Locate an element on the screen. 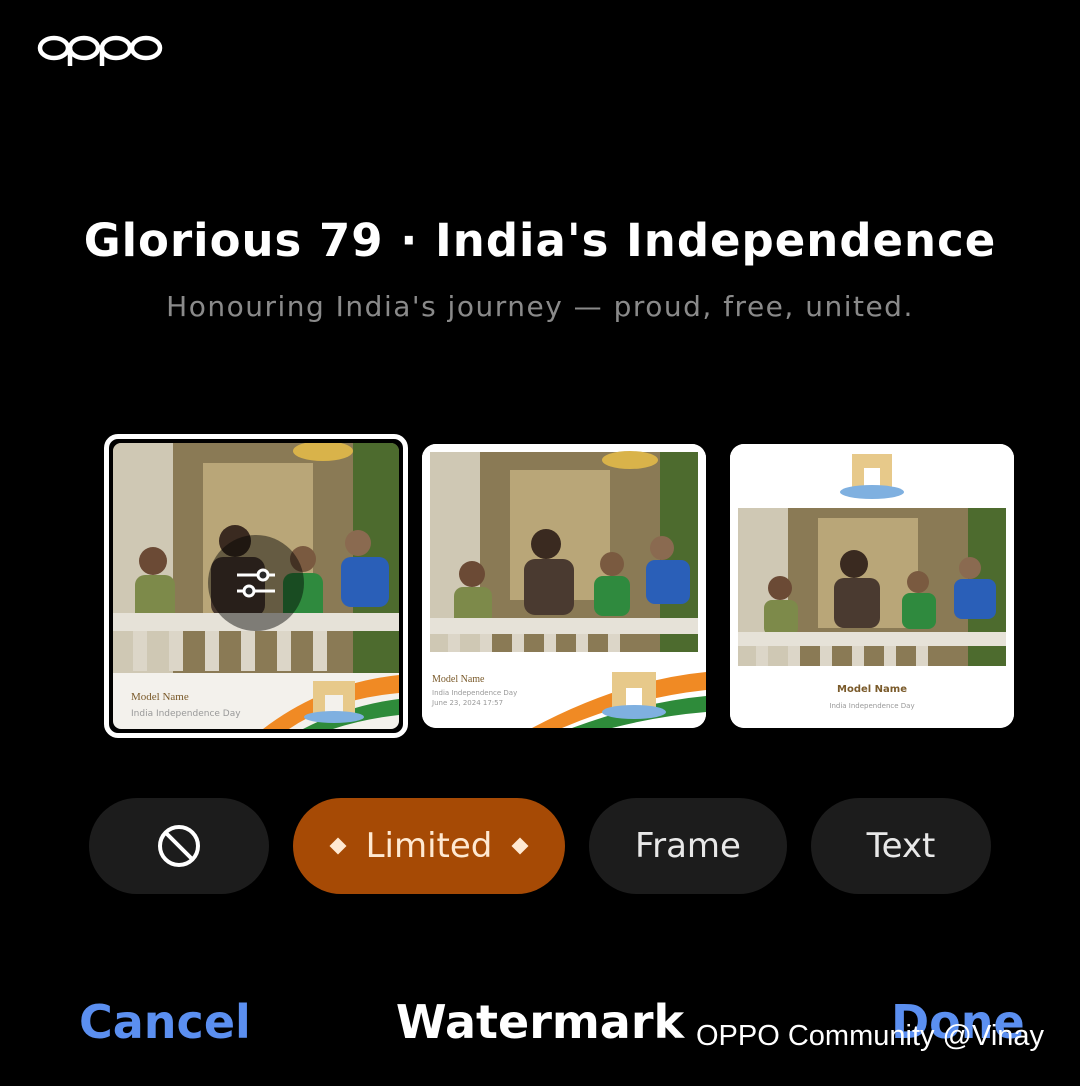  oppo-logo is located at coordinates (100, 50).